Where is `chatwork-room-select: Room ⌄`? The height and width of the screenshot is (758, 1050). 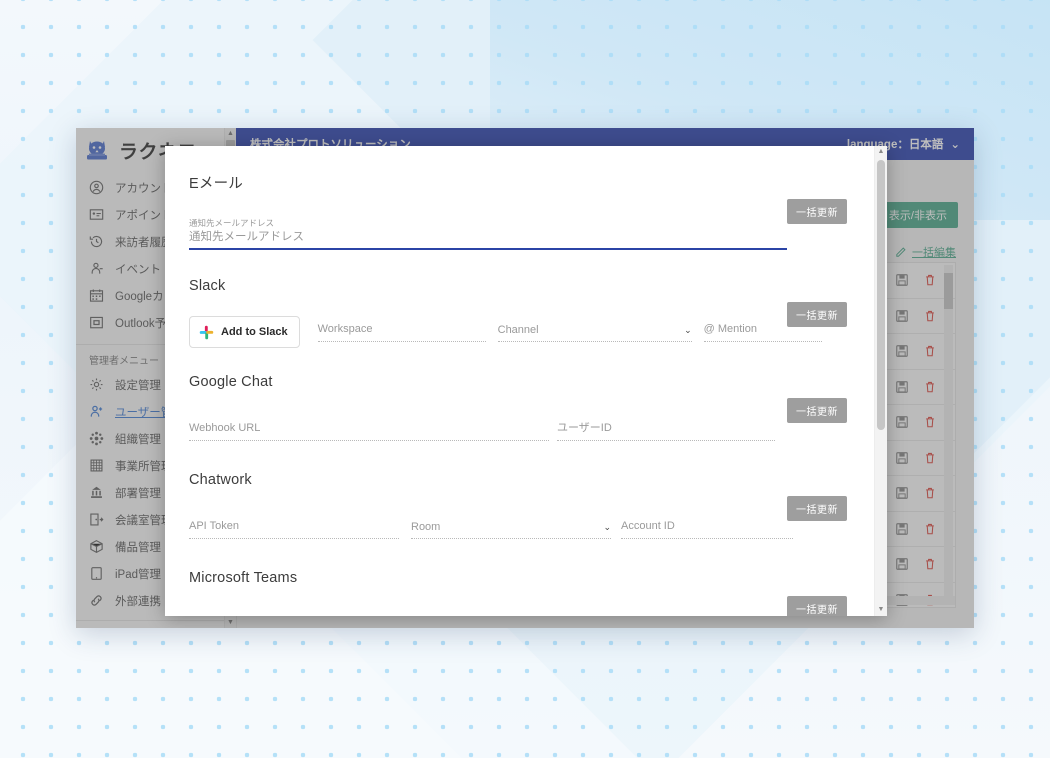 chatwork-room-select: Room ⌄ is located at coordinates (511, 529).